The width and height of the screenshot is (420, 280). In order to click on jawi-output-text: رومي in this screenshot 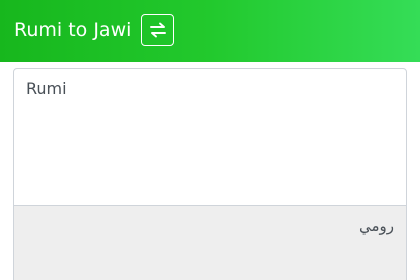, I will do `click(376, 226)`.